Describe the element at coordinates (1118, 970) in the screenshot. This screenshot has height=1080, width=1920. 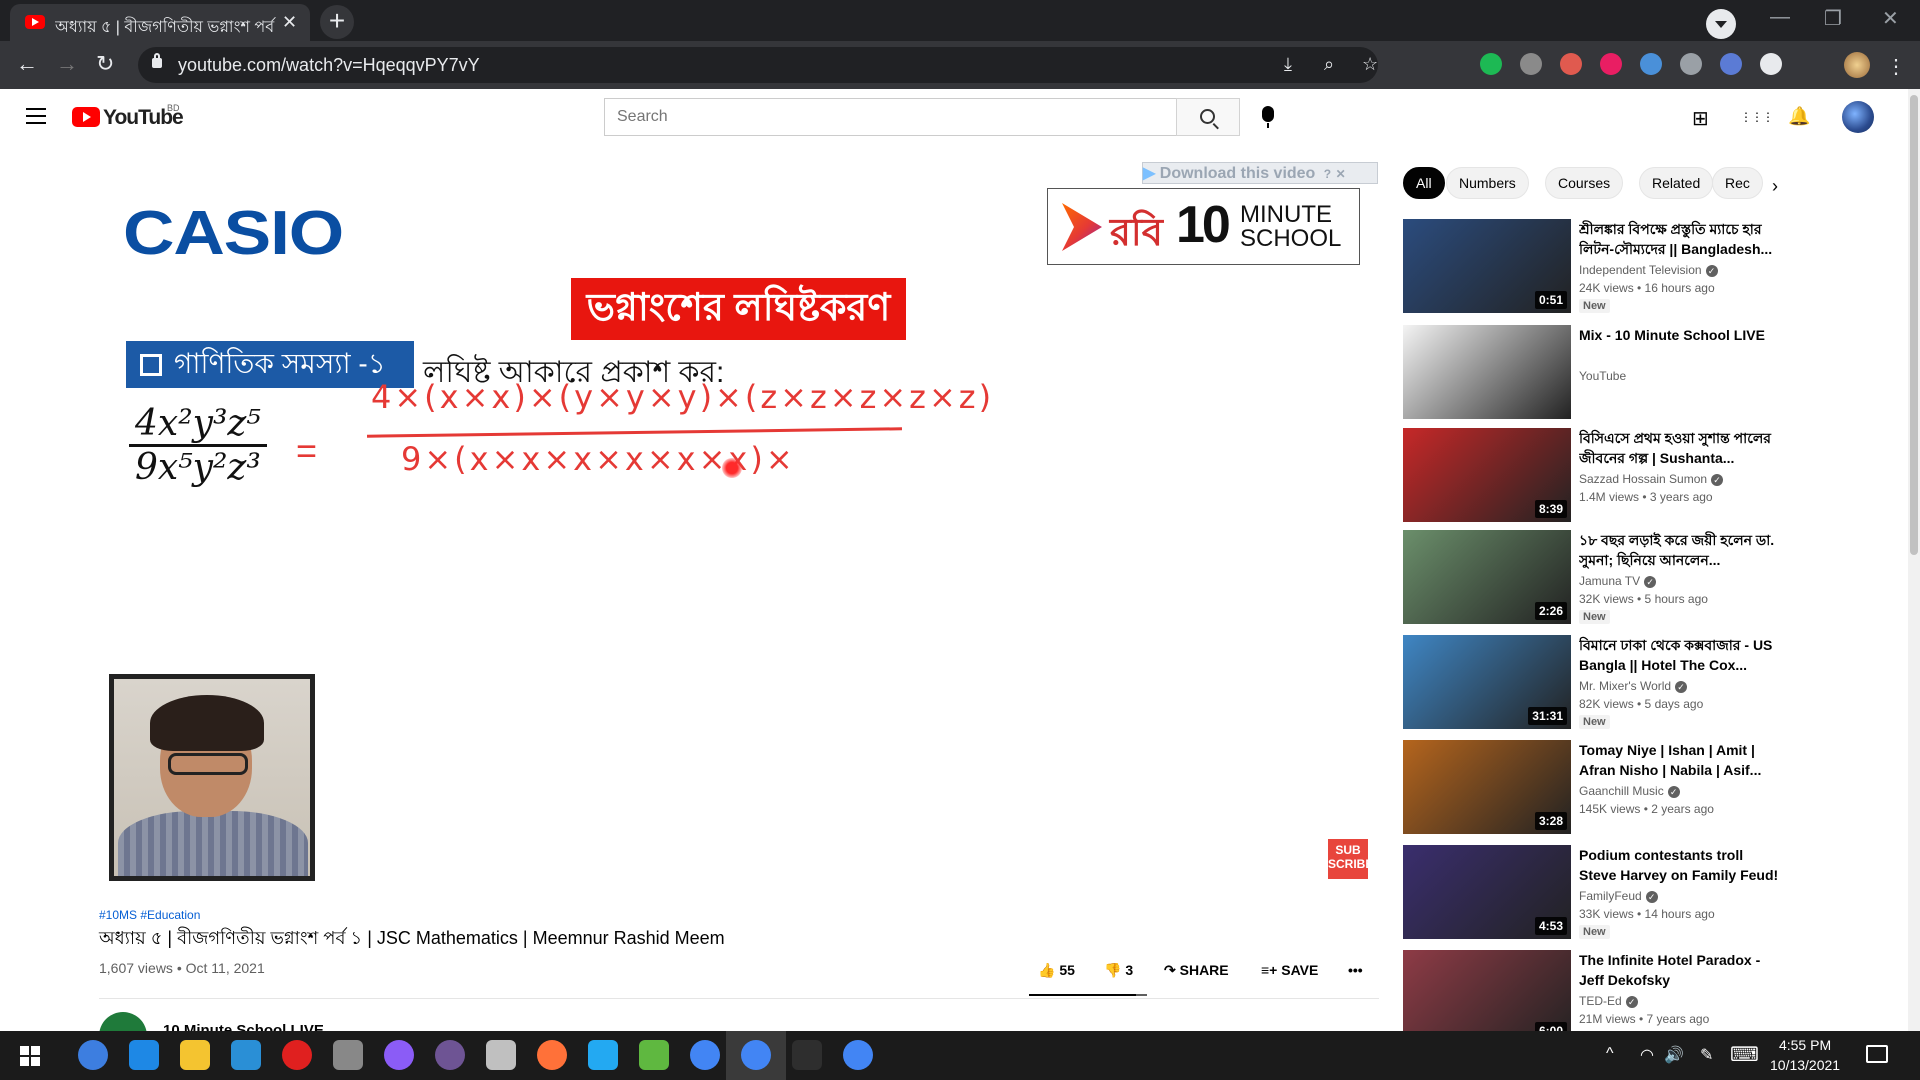
I see `dislike-button: 👎 3` at that location.